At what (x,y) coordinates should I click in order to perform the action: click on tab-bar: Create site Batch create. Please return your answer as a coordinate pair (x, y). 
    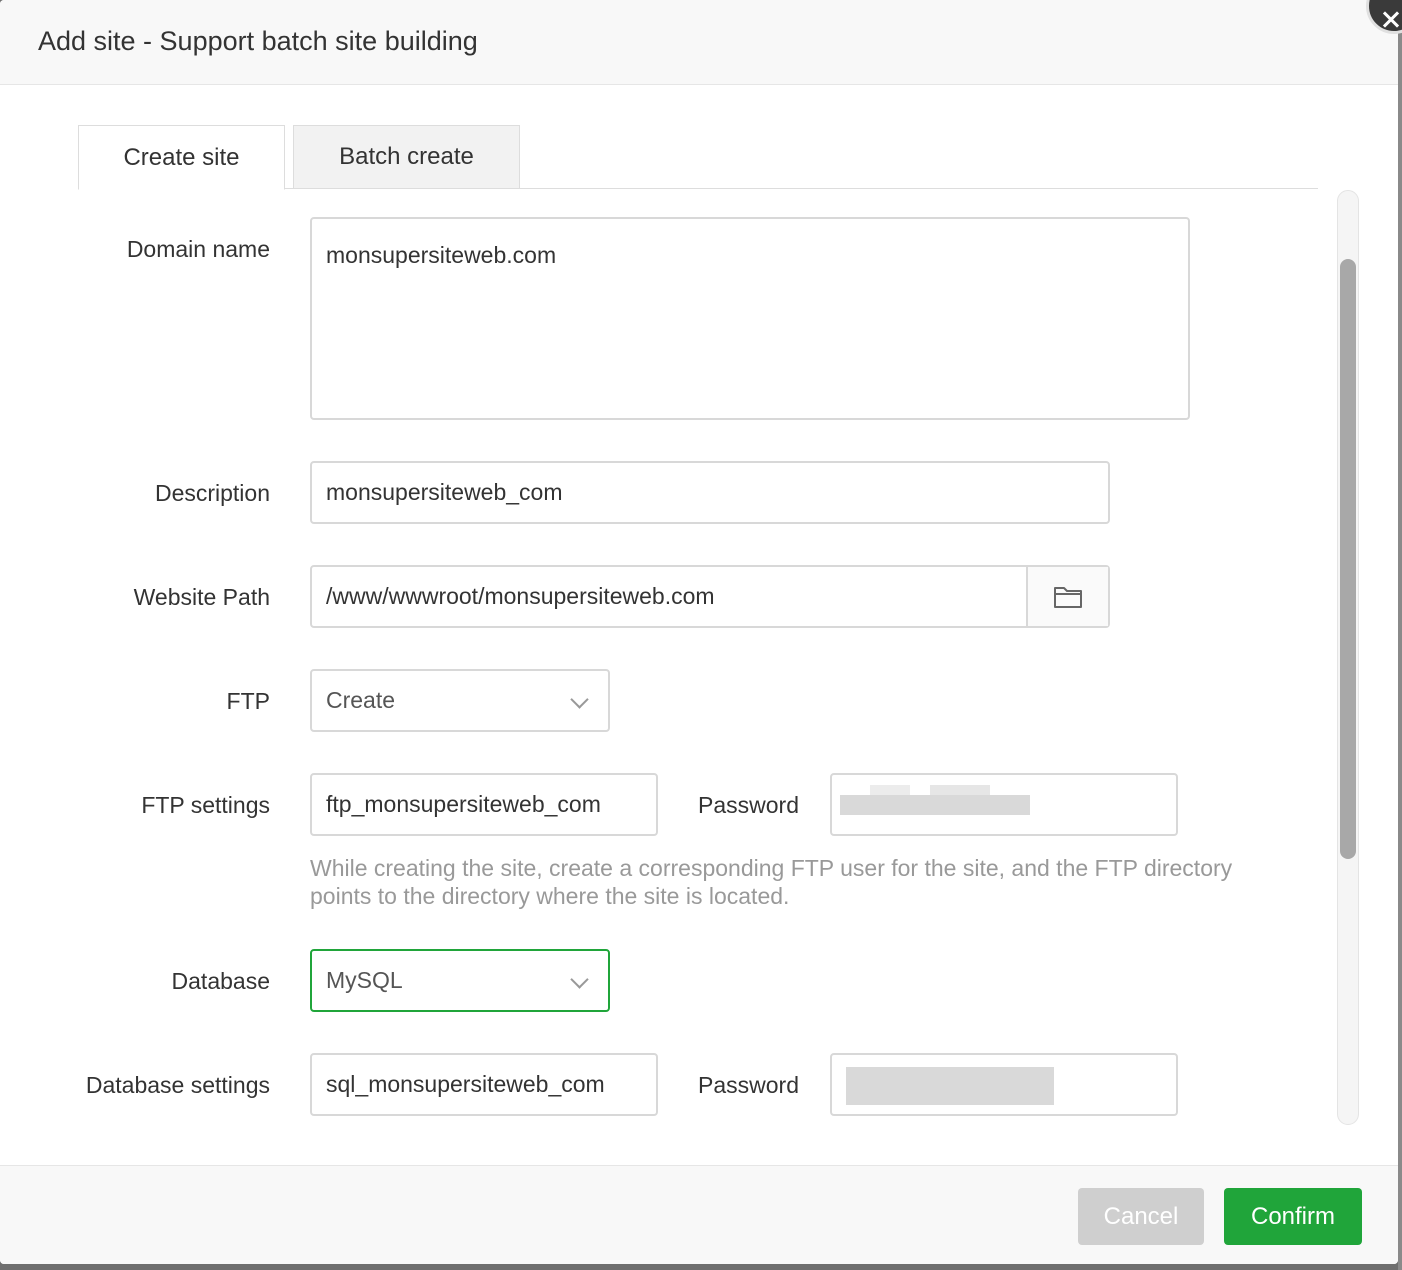
    Looking at the image, I should click on (698, 157).